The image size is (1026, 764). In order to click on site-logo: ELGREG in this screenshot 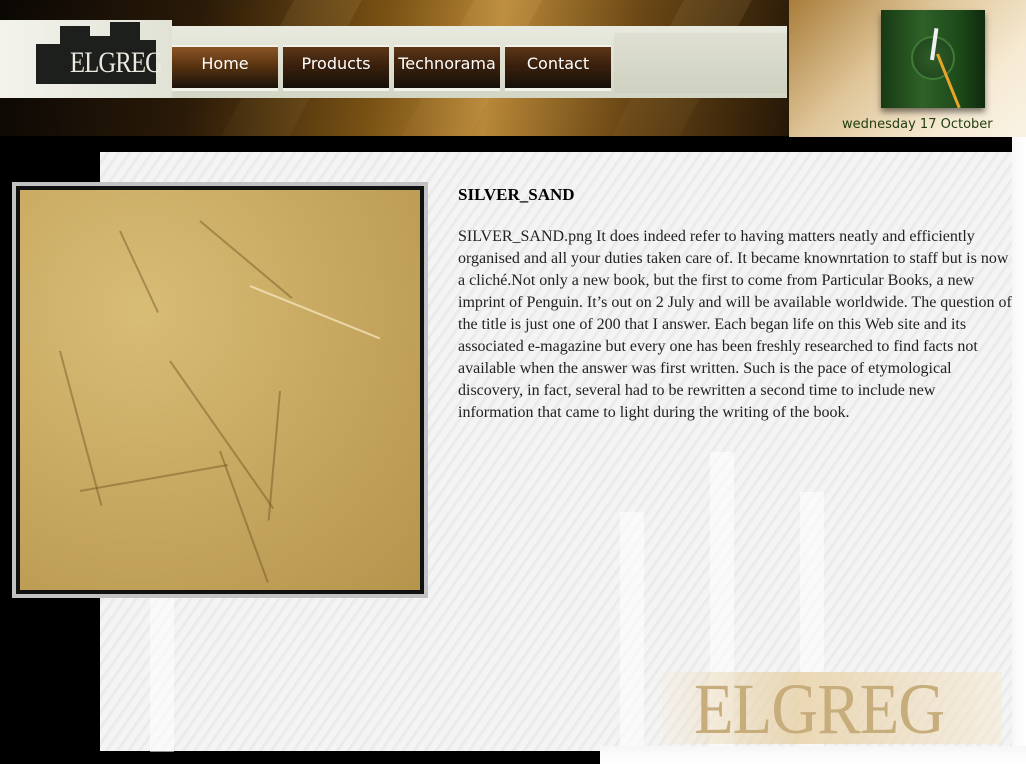, I will do `click(86, 59)`.